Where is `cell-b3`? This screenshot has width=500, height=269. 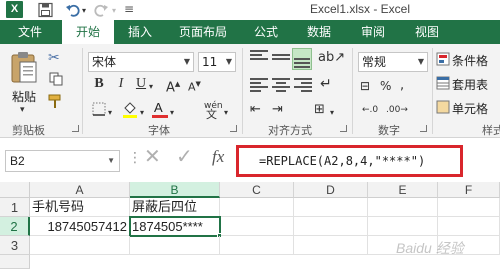
cell-b3 is located at coordinates (175, 245).